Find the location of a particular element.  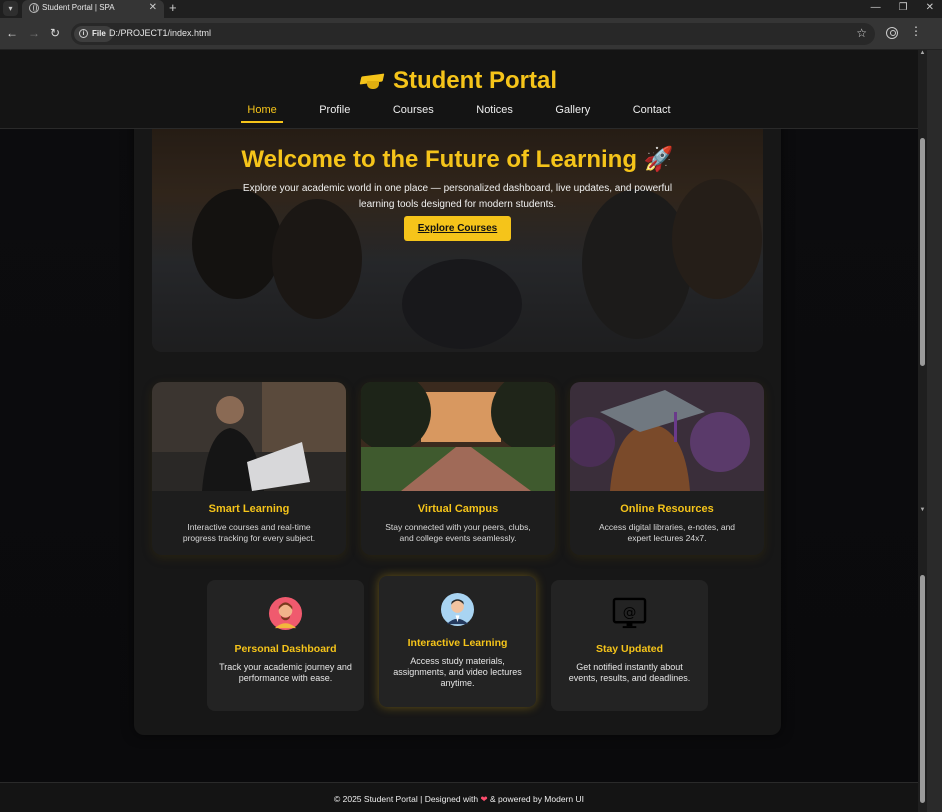

info-title: Stay Updated is located at coordinates (629, 649).